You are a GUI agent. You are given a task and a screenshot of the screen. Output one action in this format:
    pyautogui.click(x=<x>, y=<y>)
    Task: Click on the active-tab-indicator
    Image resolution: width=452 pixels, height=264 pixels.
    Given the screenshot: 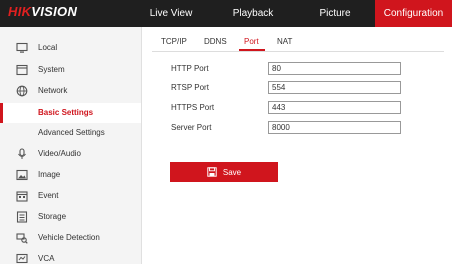 What is the action you would take?
    pyautogui.click(x=252, y=50)
    